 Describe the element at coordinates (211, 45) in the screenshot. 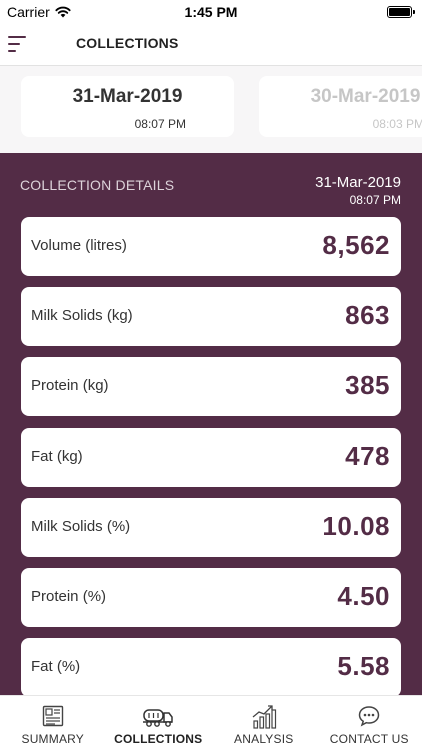

I see `nav-bar: COLLECTIONS` at that location.